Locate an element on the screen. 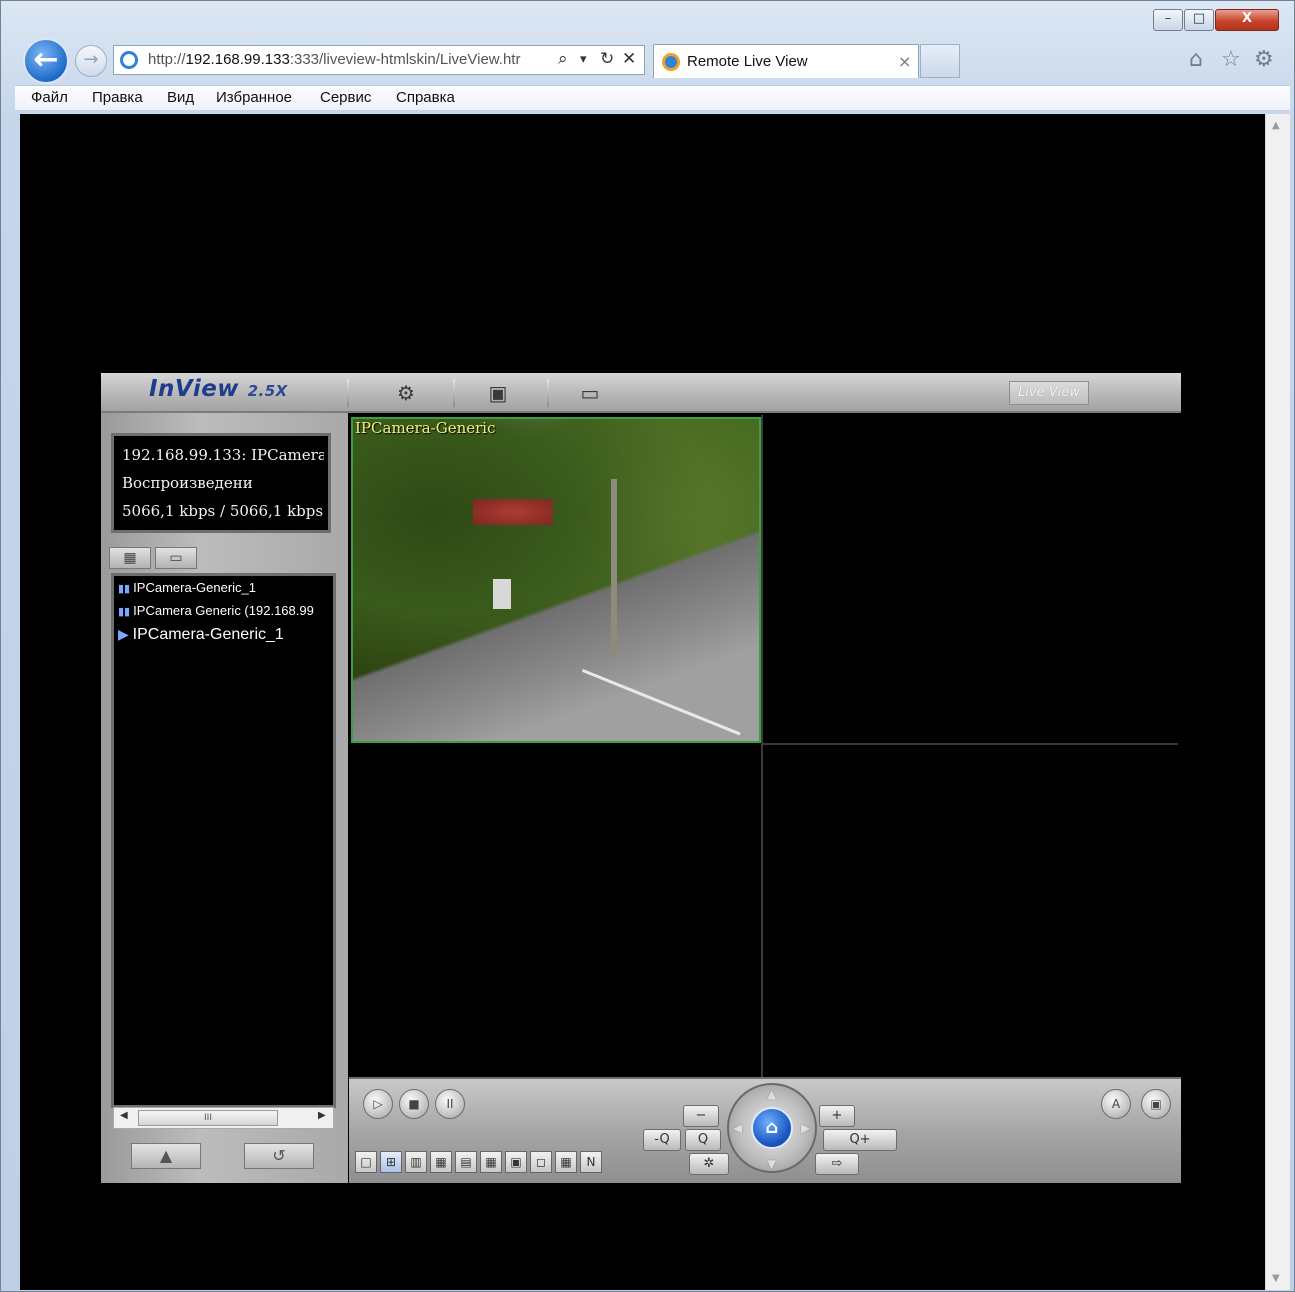 Image resolution: width=1295 pixels, height=1292 pixels. pan-up-icon: ▲ is located at coordinates (771, 1094).